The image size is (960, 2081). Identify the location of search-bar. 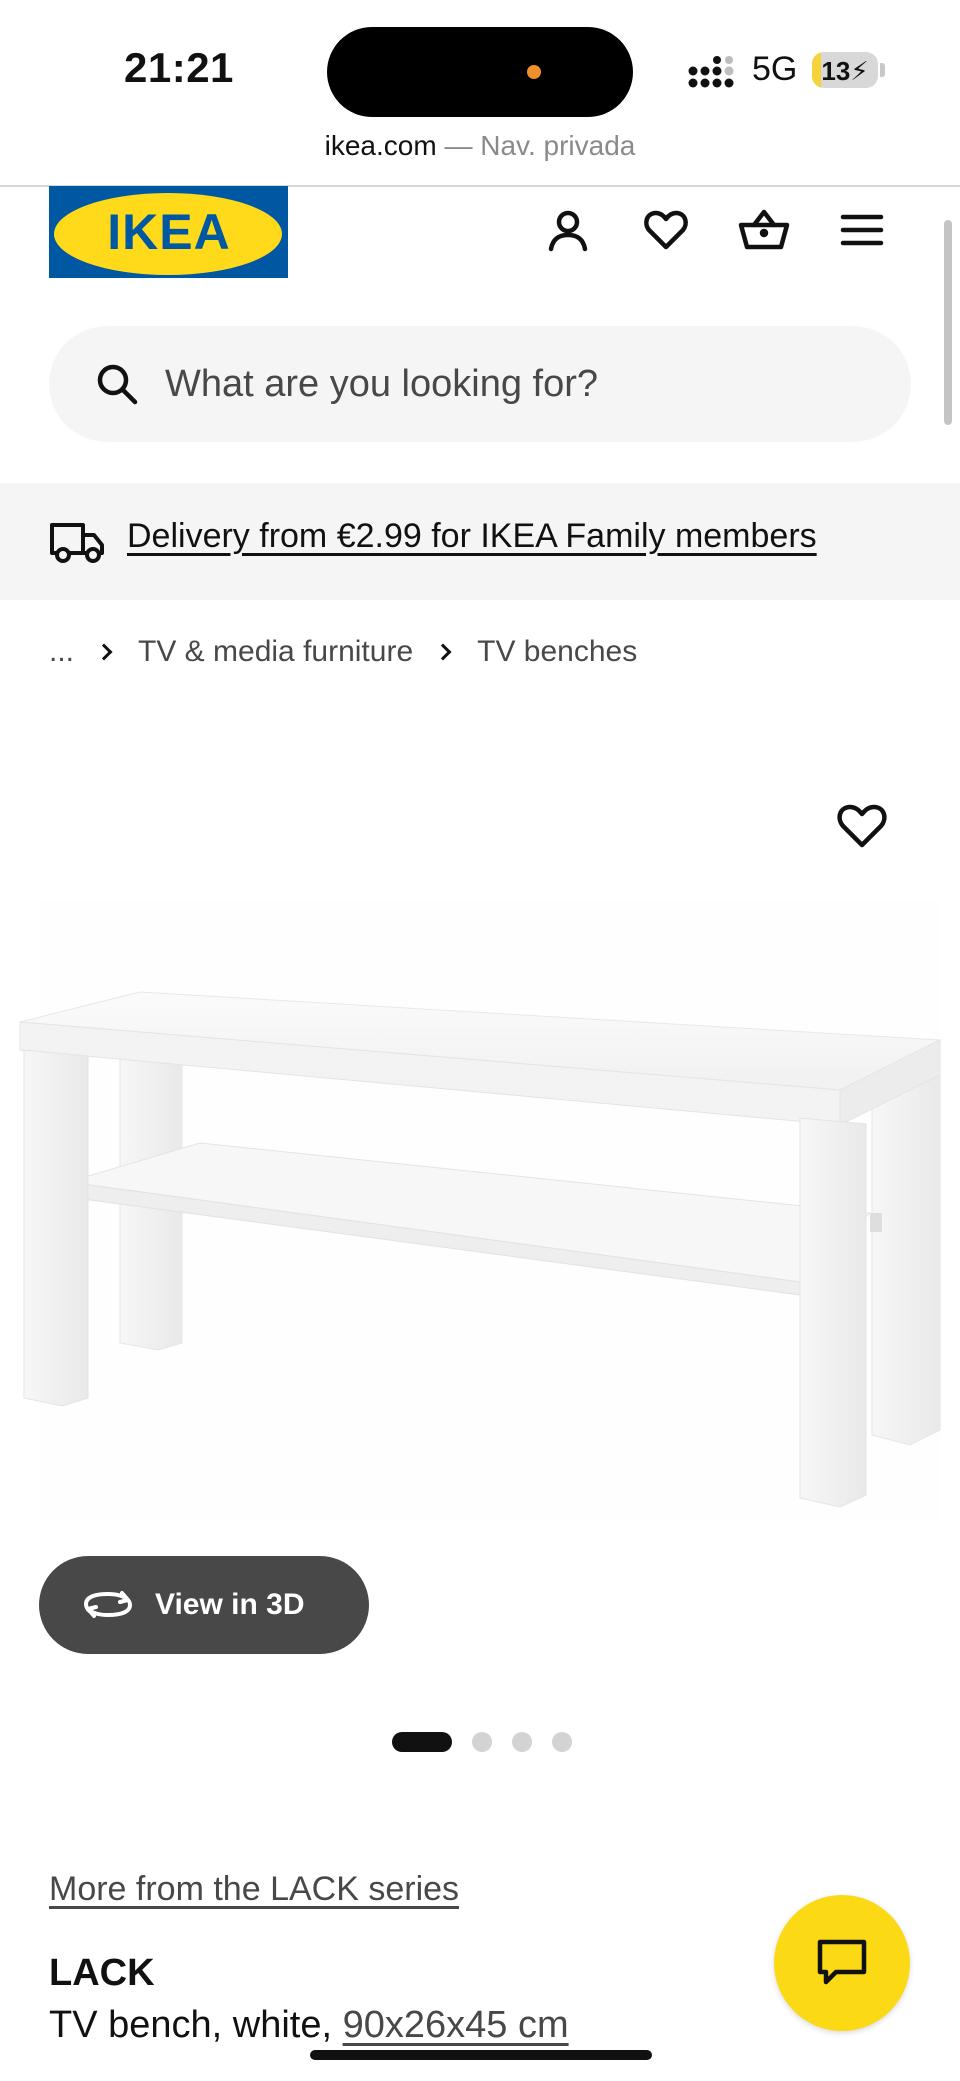
(480, 384).